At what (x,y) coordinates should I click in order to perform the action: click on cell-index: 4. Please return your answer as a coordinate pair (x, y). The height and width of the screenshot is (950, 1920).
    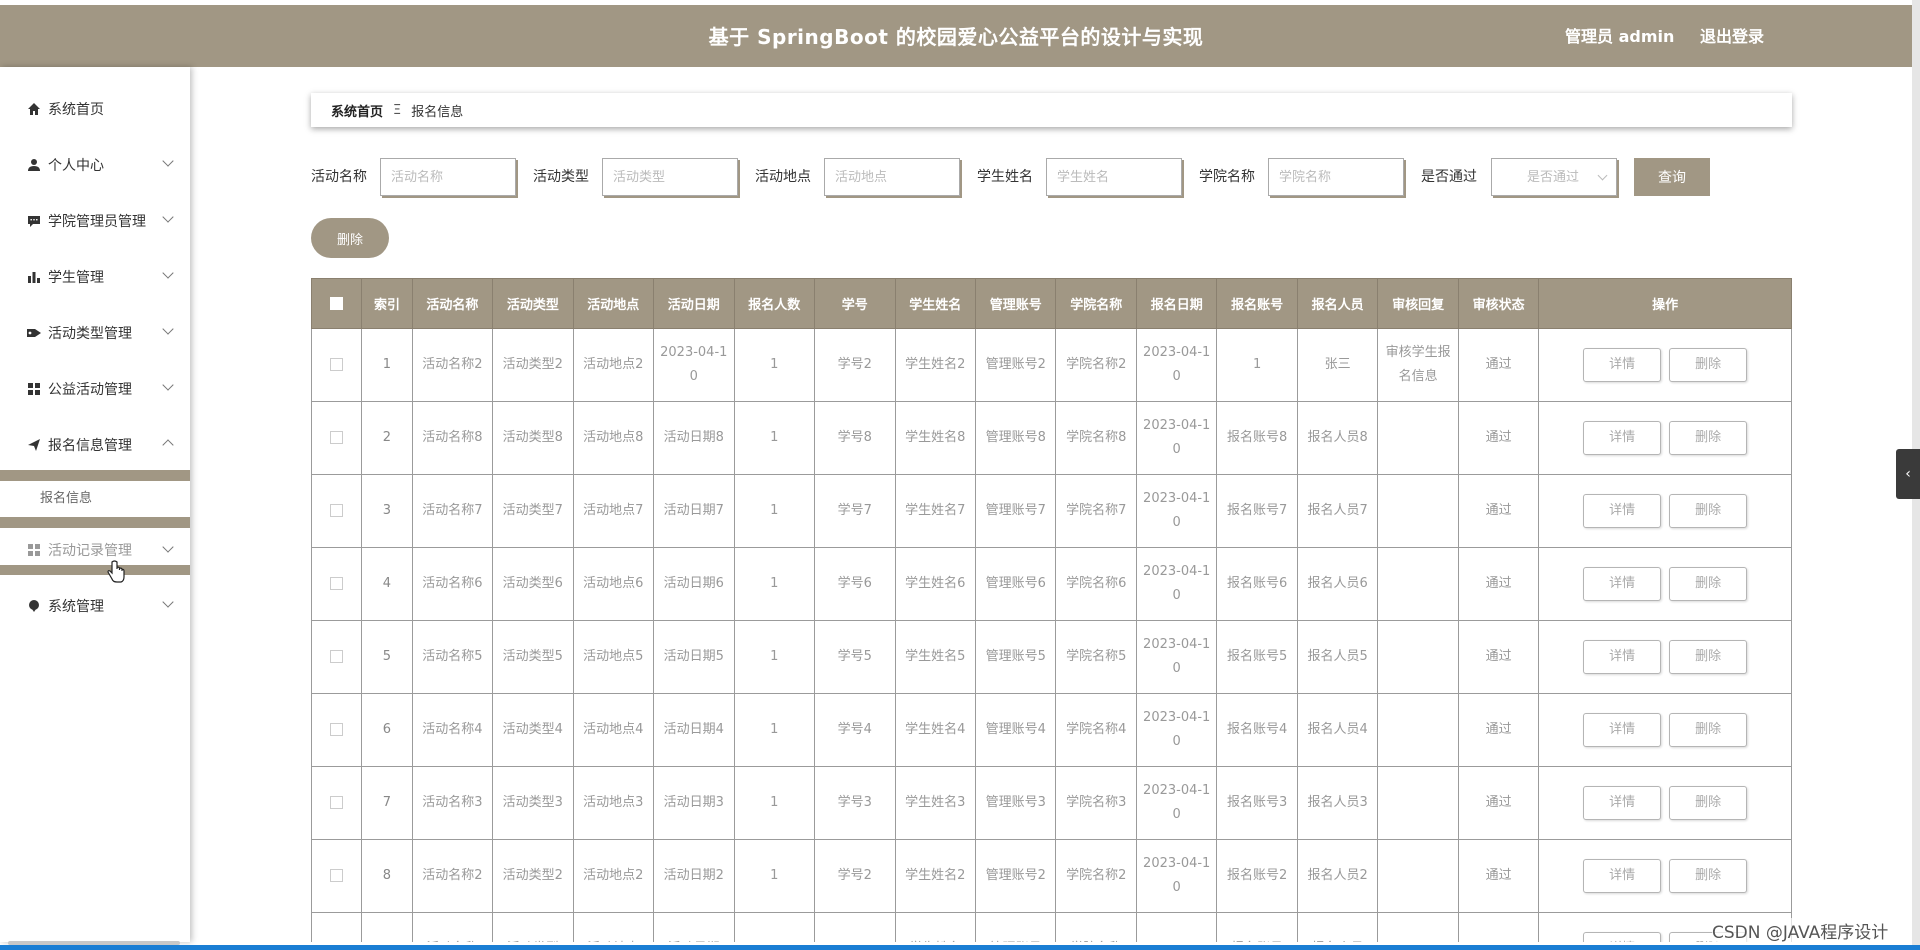
    Looking at the image, I should click on (387, 584).